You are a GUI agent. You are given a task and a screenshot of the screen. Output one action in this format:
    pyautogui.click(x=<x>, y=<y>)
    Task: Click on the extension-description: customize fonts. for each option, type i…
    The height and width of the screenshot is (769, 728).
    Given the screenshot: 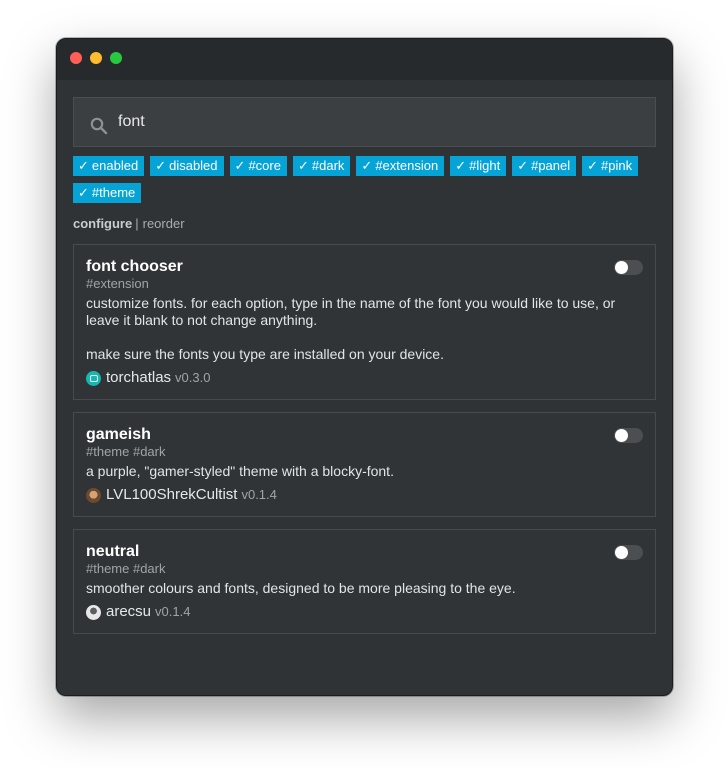 What is the action you would take?
    pyautogui.click(x=364, y=329)
    